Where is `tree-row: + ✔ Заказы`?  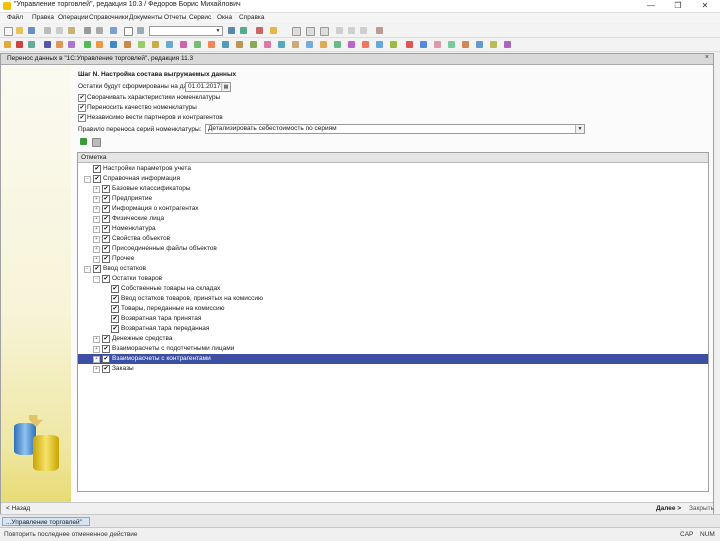
tree-row: + ✔ Заказы is located at coordinates (393, 369).